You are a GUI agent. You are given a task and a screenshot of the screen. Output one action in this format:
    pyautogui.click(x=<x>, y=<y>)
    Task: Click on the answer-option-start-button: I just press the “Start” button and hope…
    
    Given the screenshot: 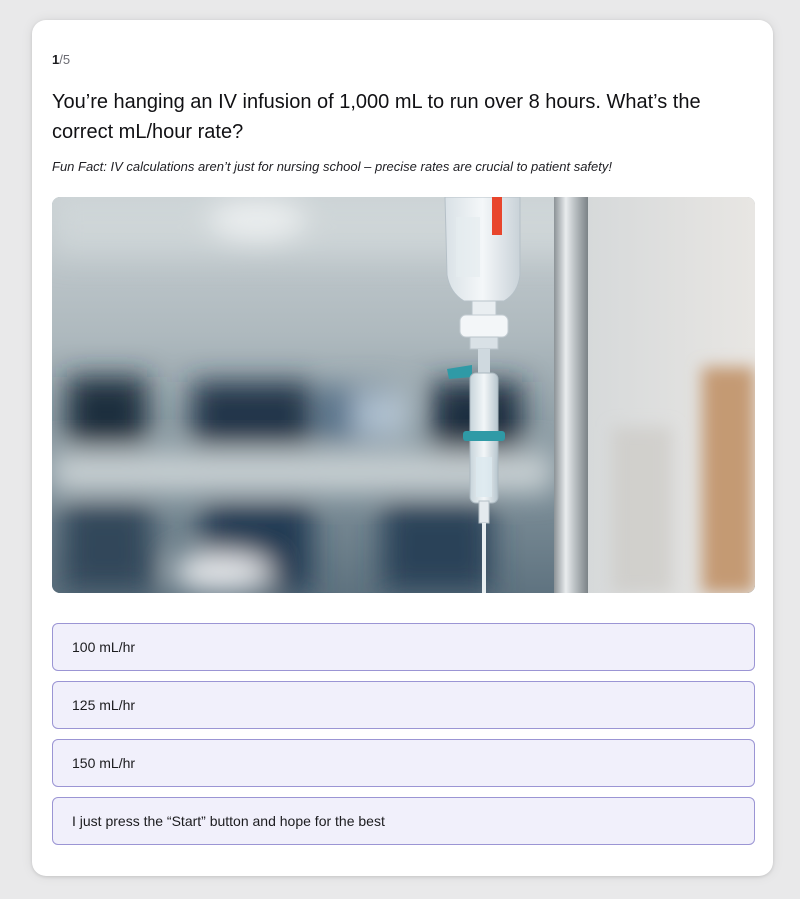 What is the action you would take?
    pyautogui.click(x=403, y=821)
    